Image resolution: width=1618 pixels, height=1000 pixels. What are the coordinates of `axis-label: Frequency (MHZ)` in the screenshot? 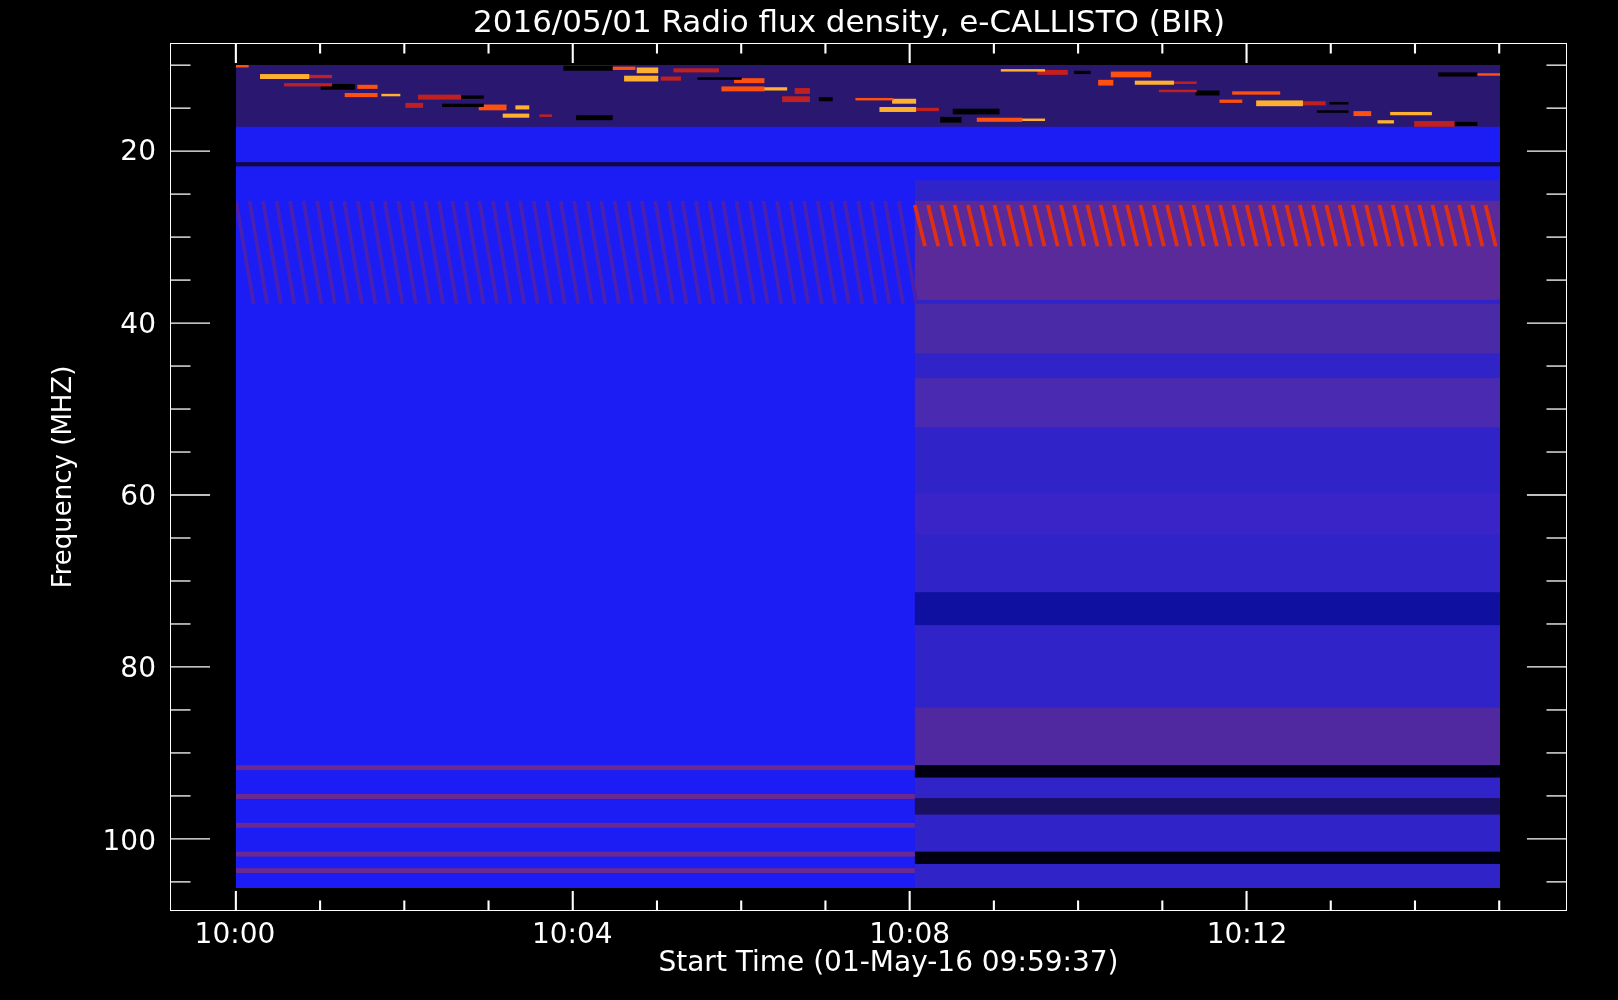 It's located at (62, 477).